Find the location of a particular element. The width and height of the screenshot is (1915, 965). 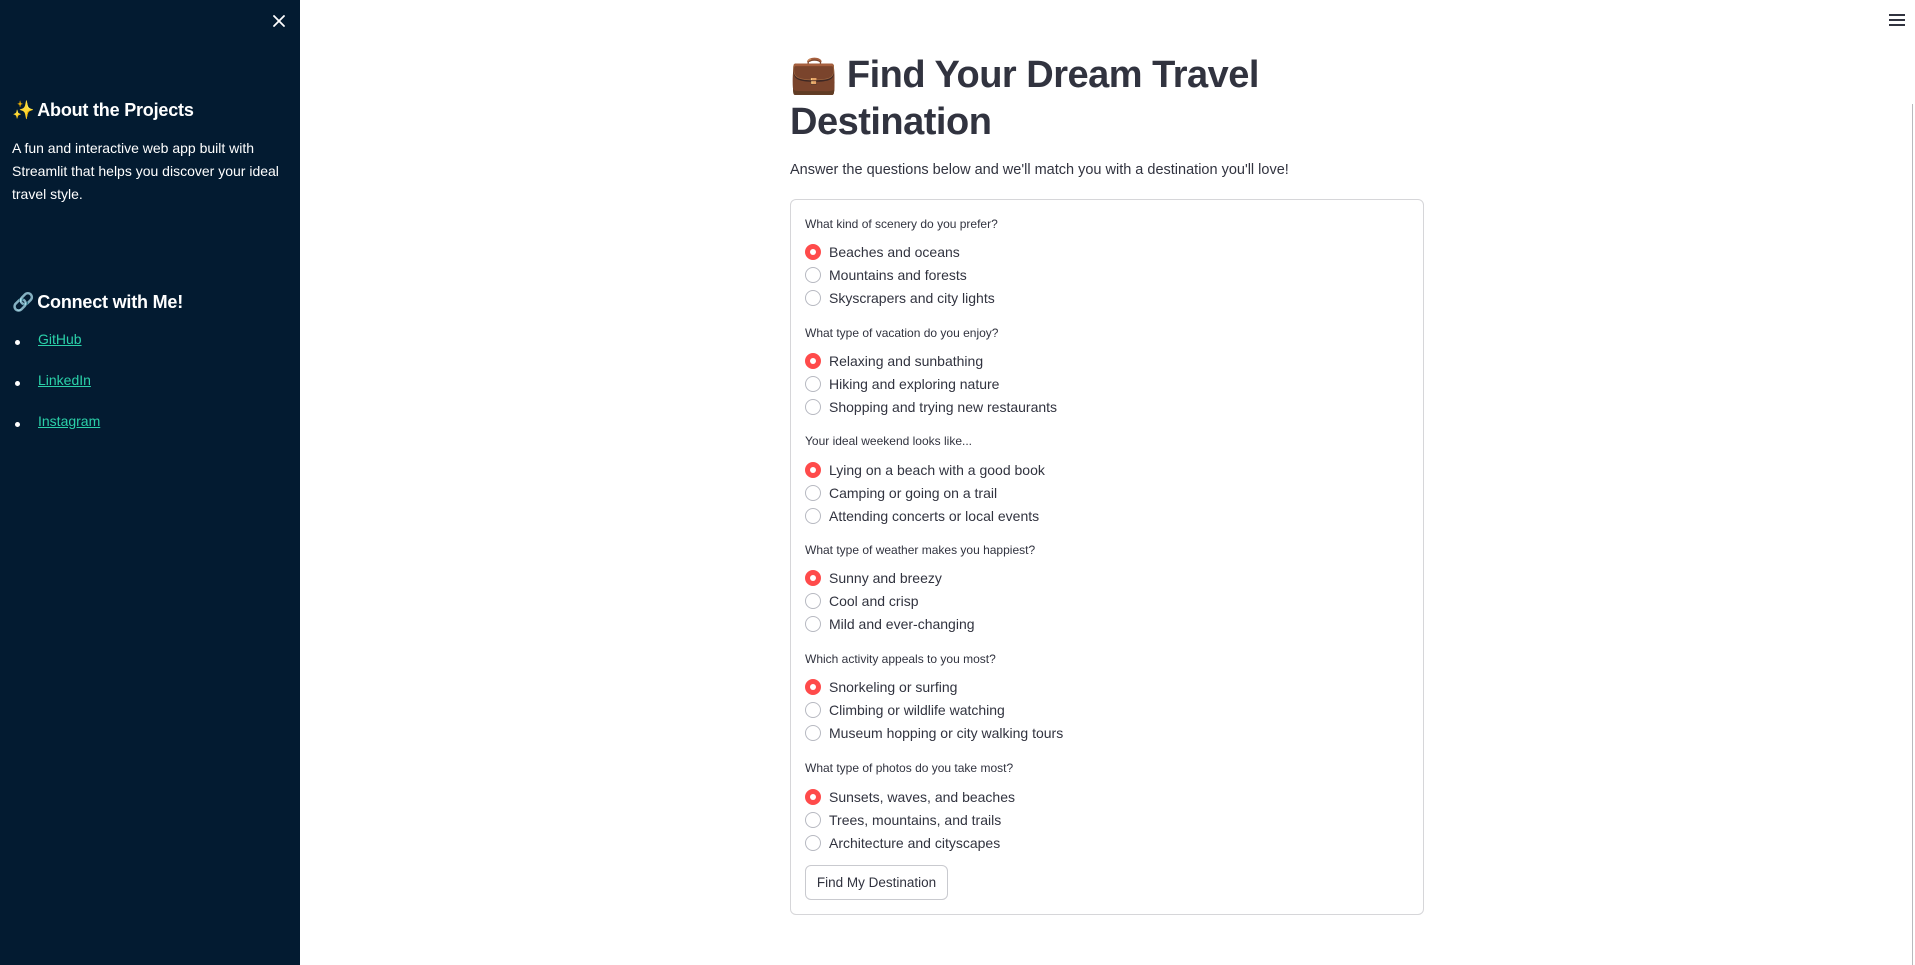

question-label: What type of weather makes you happiest? is located at coordinates (920, 550).